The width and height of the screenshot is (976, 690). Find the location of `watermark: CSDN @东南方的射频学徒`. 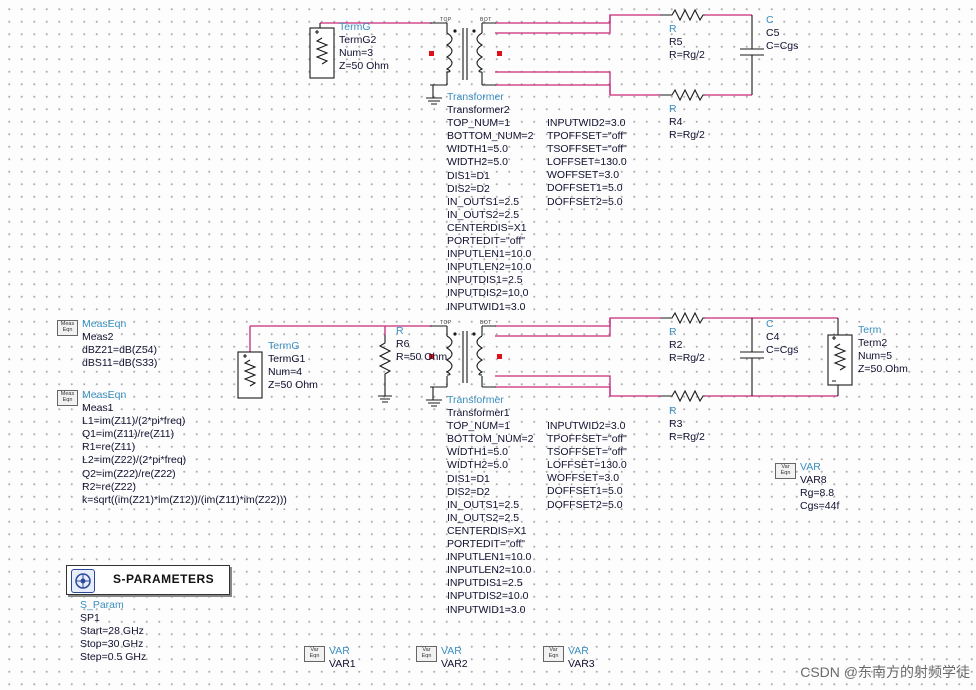

watermark: CSDN @东南方的射频学徒 is located at coordinates (885, 672).